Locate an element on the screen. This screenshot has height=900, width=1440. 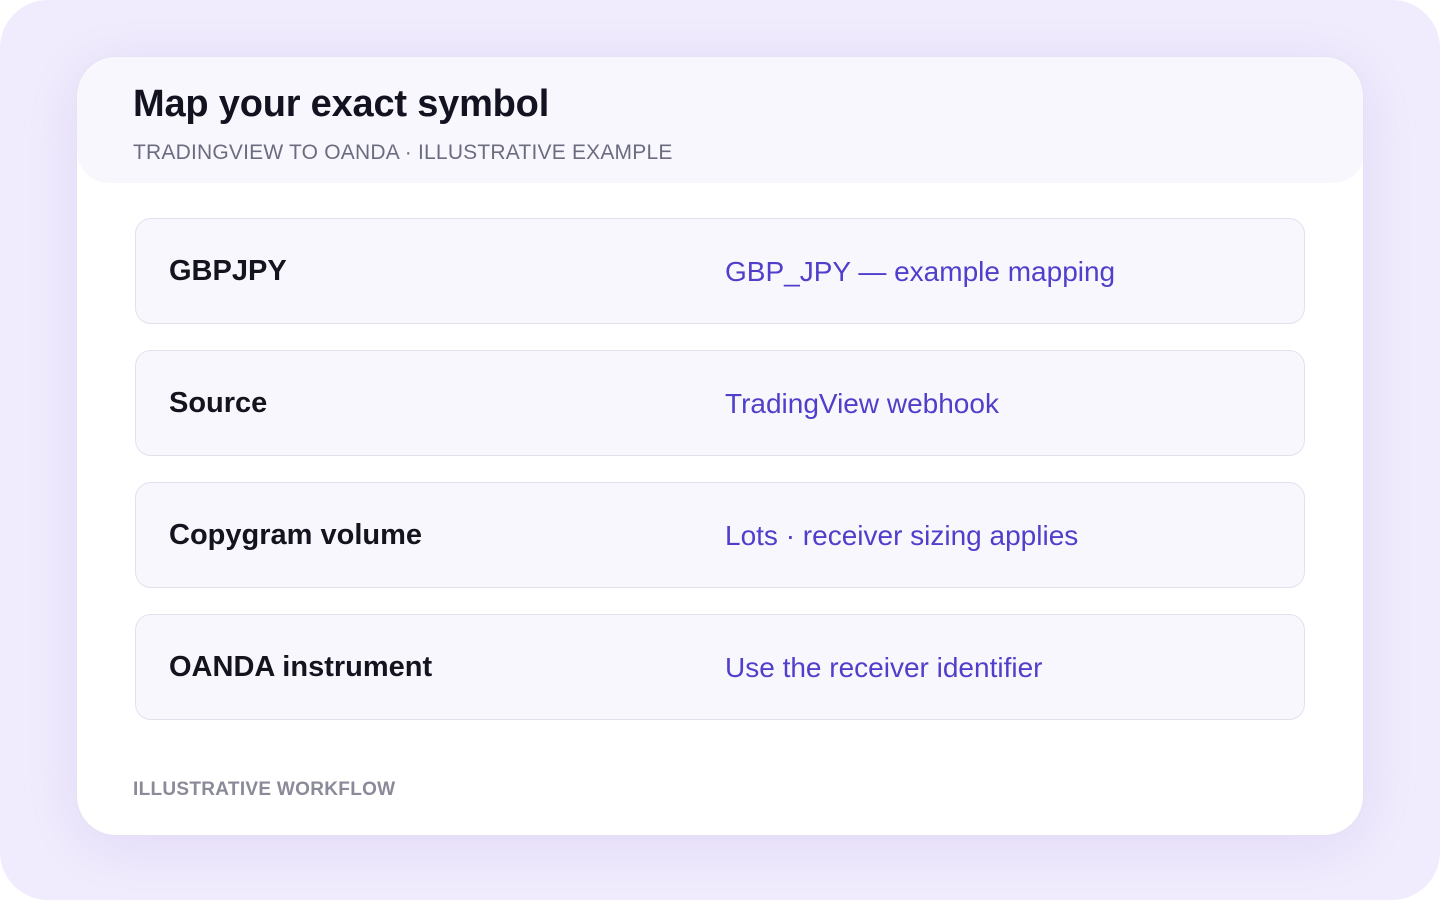
card-title: Map your exact symbol is located at coordinates (341, 104).